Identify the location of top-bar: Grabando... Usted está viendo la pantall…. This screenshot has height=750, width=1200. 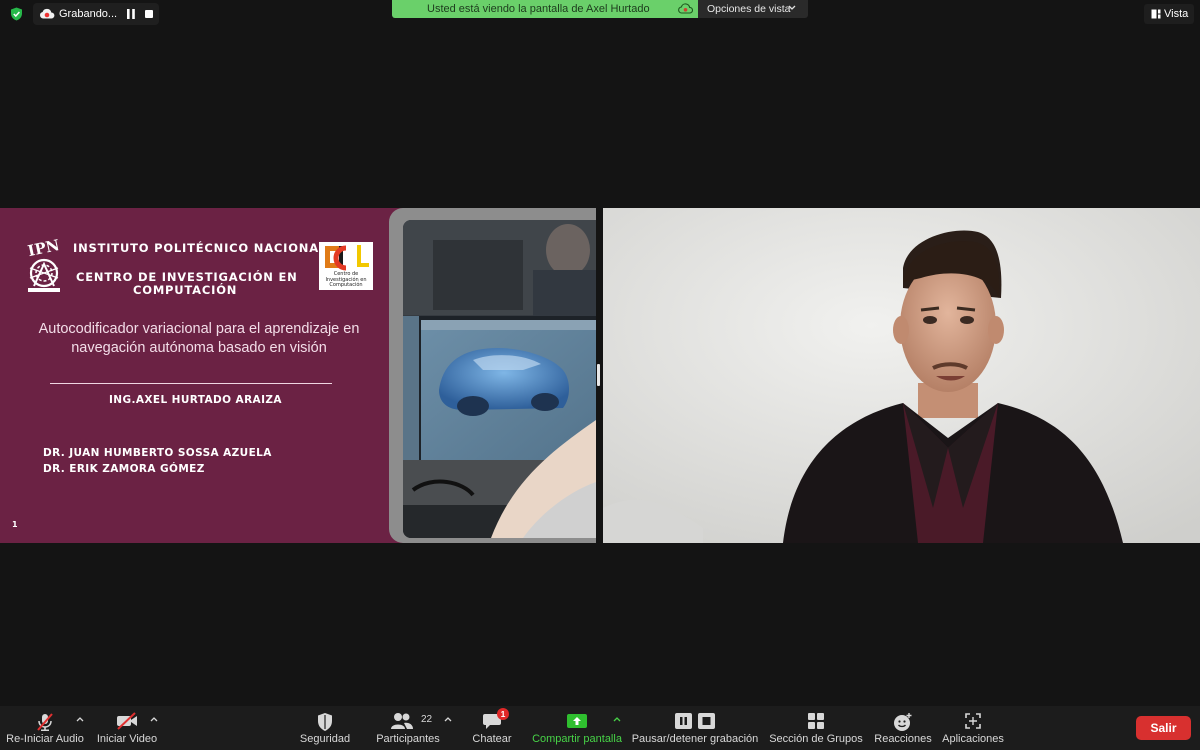
(600, 14).